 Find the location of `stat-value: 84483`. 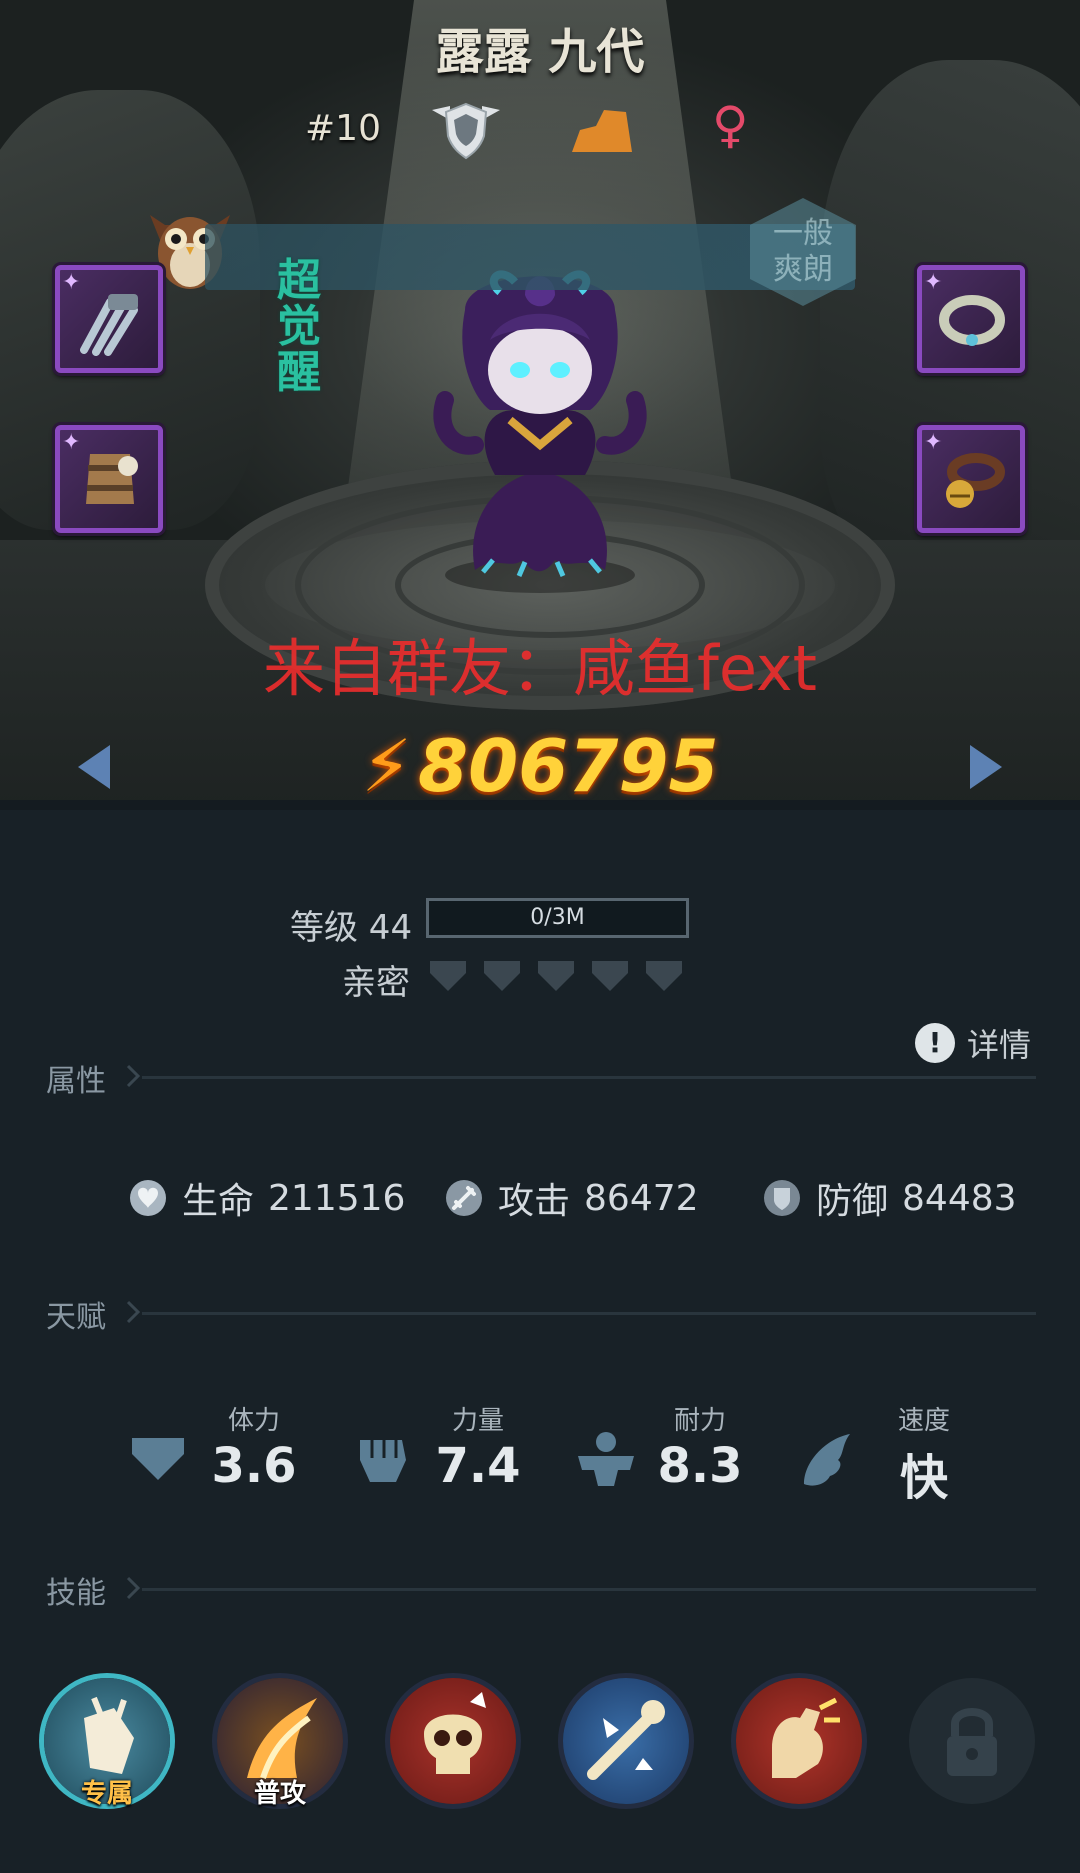

stat-value: 84483 is located at coordinates (959, 1198).